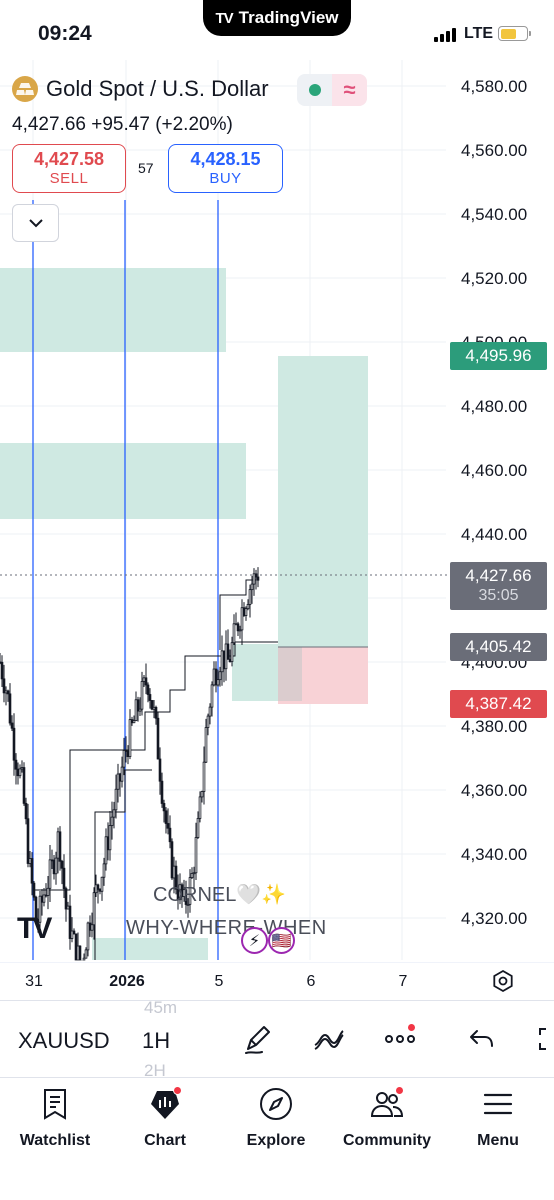 The width and height of the screenshot is (554, 1200). Describe the element at coordinates (123, 481) in the screenshot. I see `demand-zone-middle` at that location.